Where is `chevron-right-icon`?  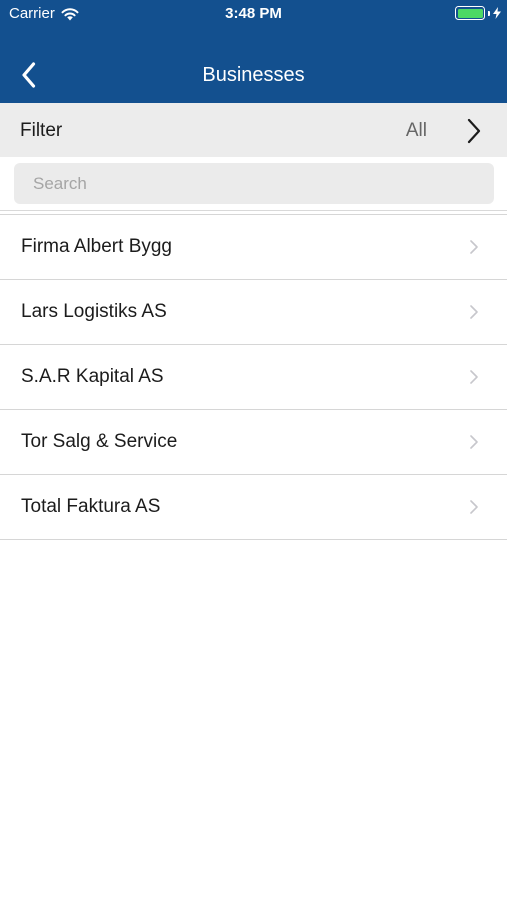 chevron-right-icon is located at coordinates (474, 131).